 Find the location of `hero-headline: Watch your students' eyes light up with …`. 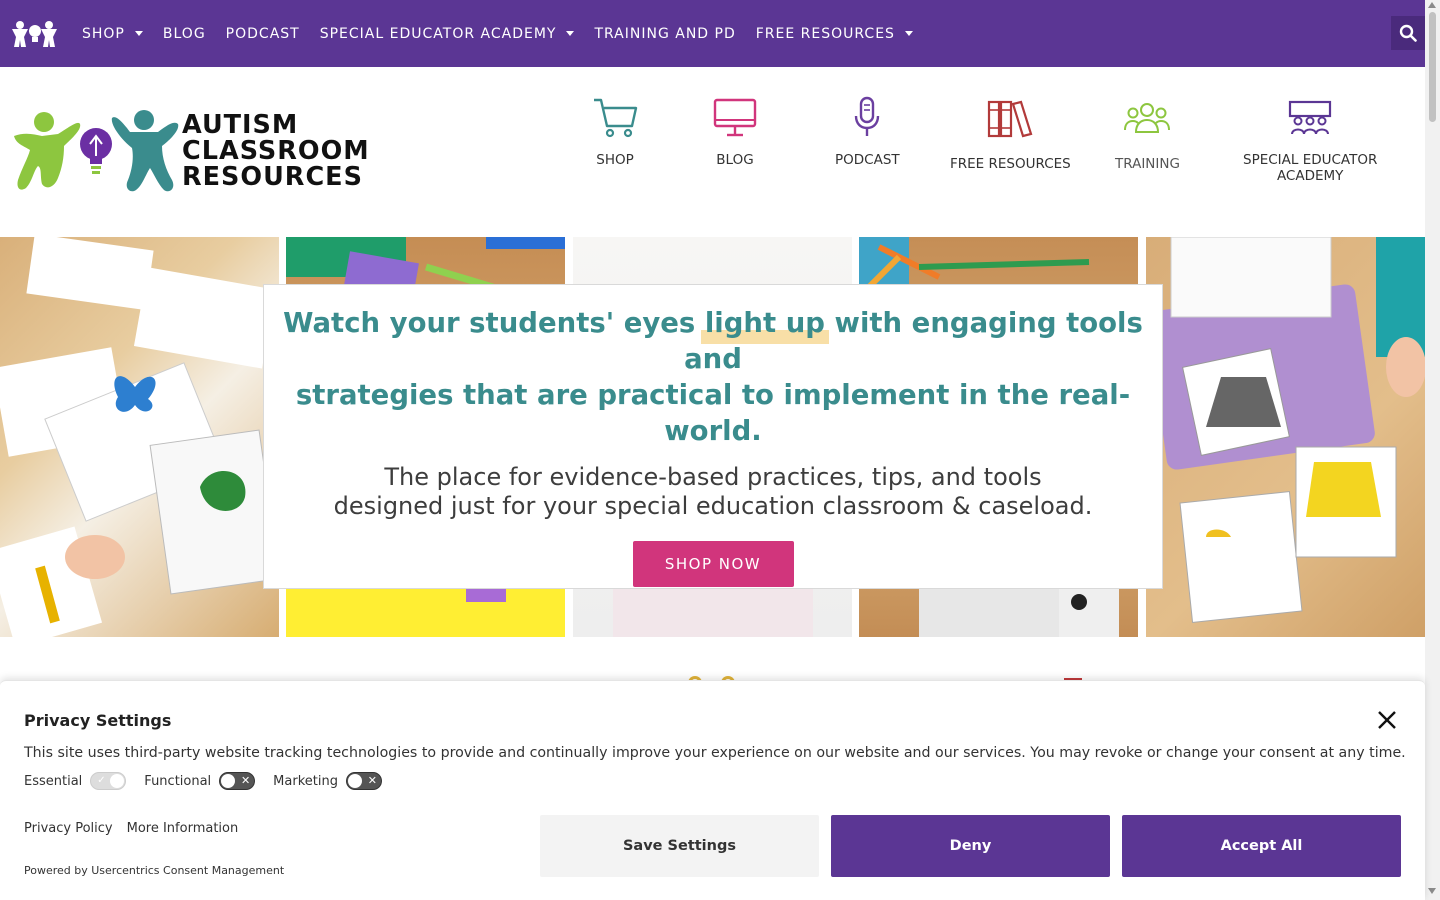

hero-headline: Watch your students' eyes light up with … is located at coordinates (713, 377).